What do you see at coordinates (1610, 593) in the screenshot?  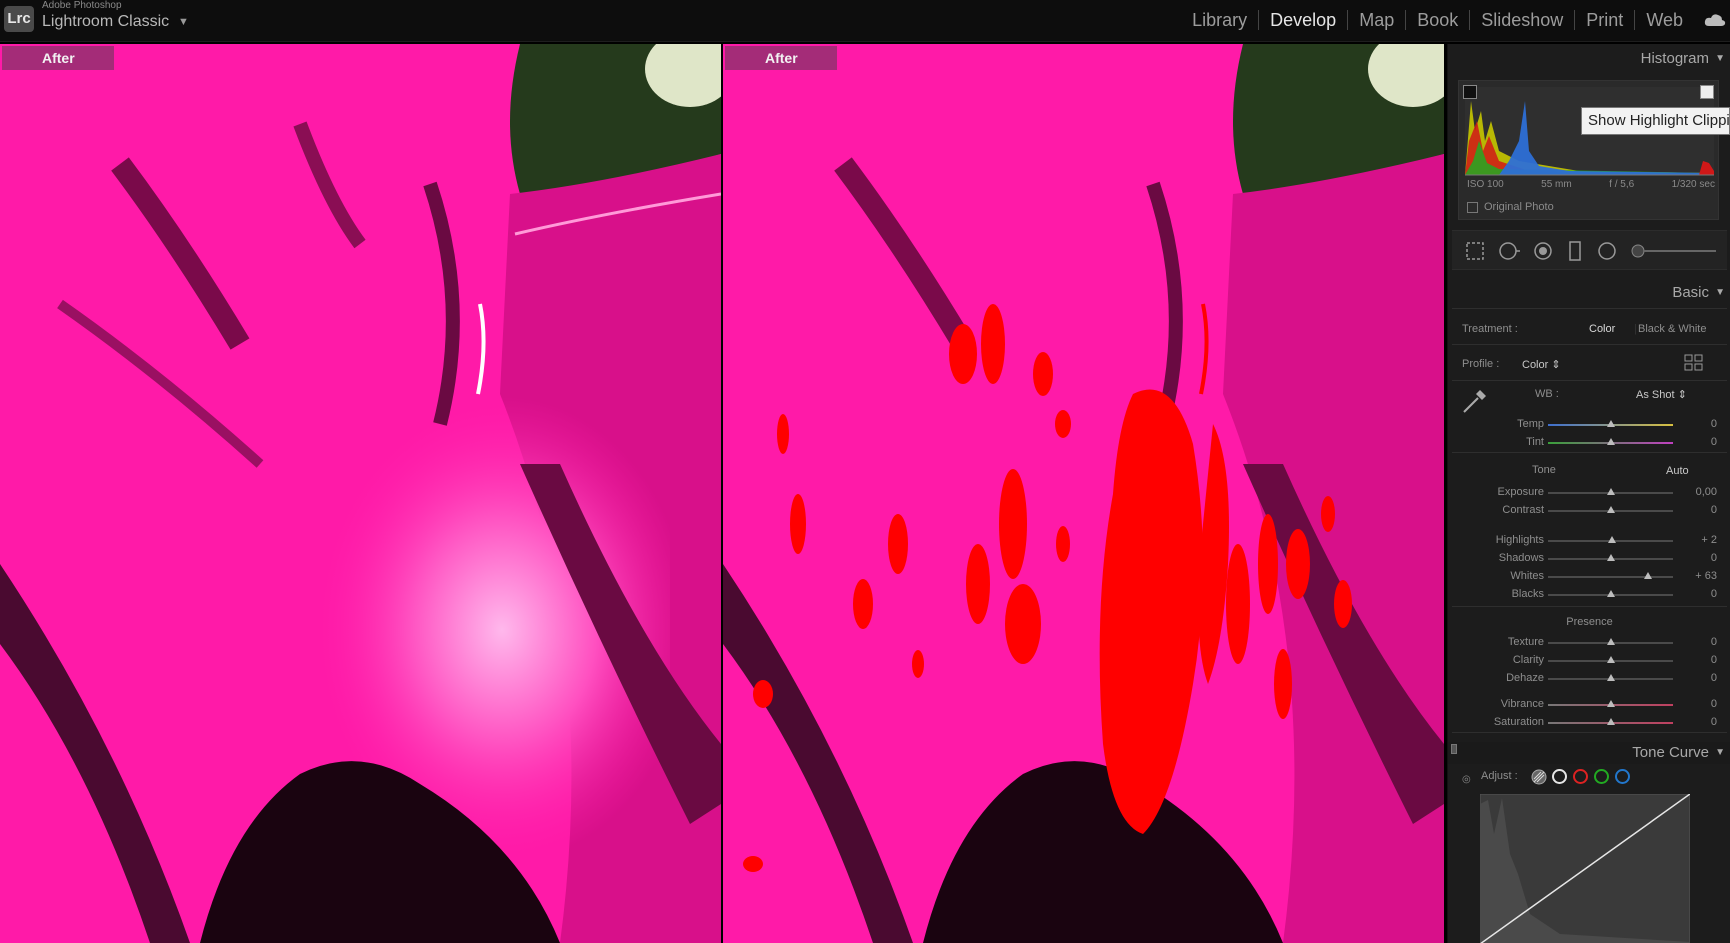 I see `blacks-slider-thumb` at bounding box center [1610, 593].